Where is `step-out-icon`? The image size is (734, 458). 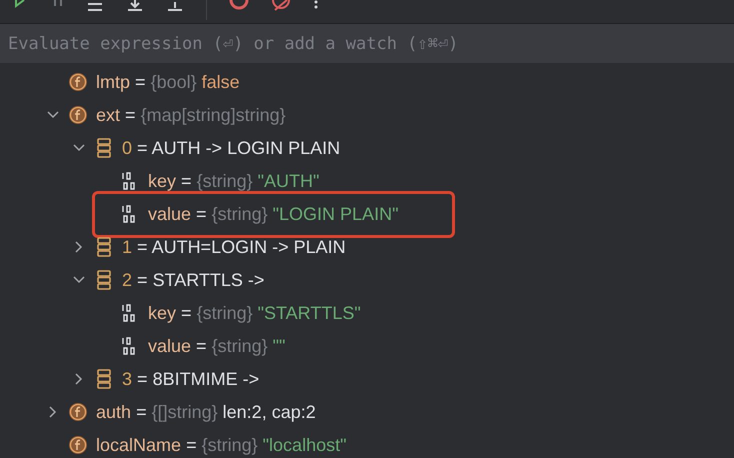
step-out-icon is located at coordinates (175, 6).